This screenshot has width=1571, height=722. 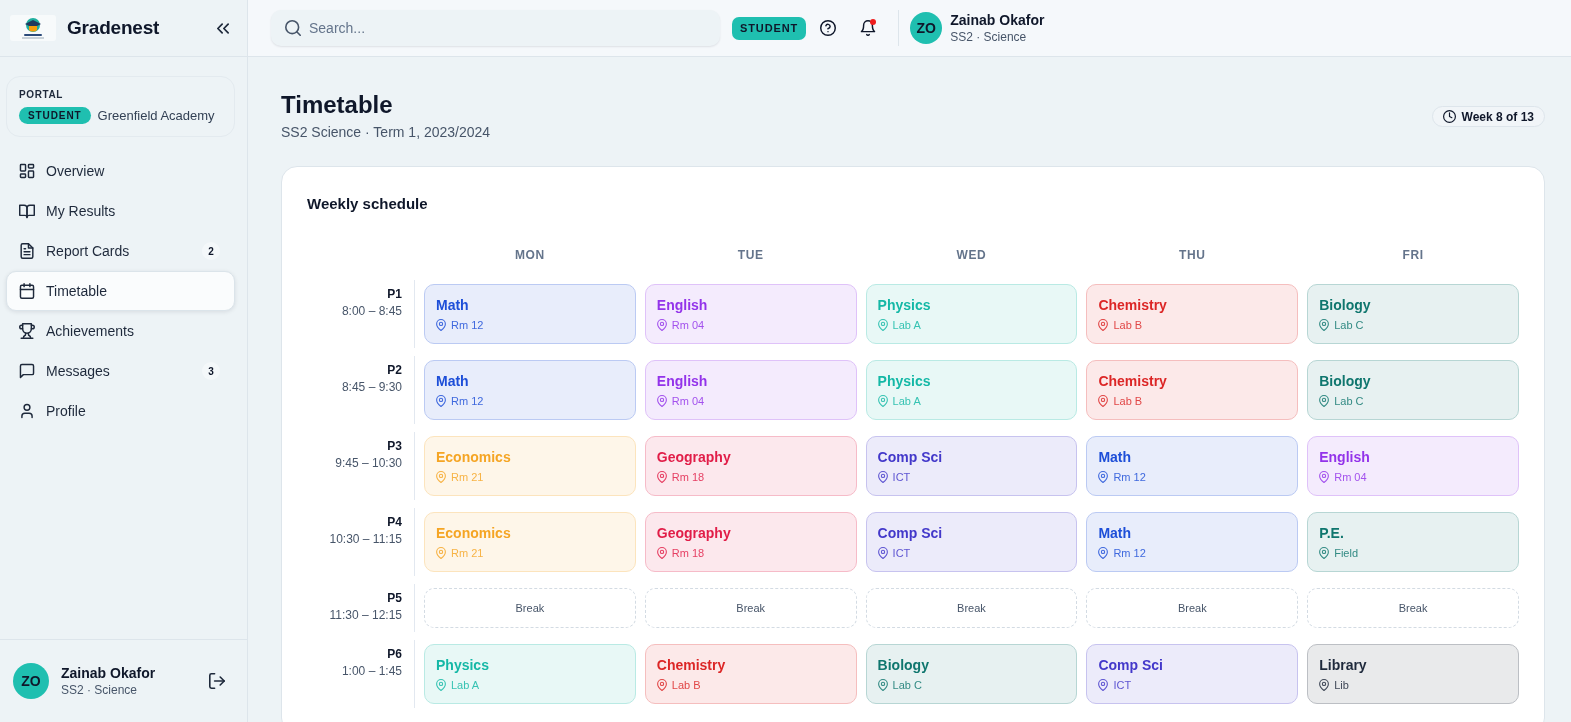 I want to click on nav-item: Timetable, so click(x=120, y=291).